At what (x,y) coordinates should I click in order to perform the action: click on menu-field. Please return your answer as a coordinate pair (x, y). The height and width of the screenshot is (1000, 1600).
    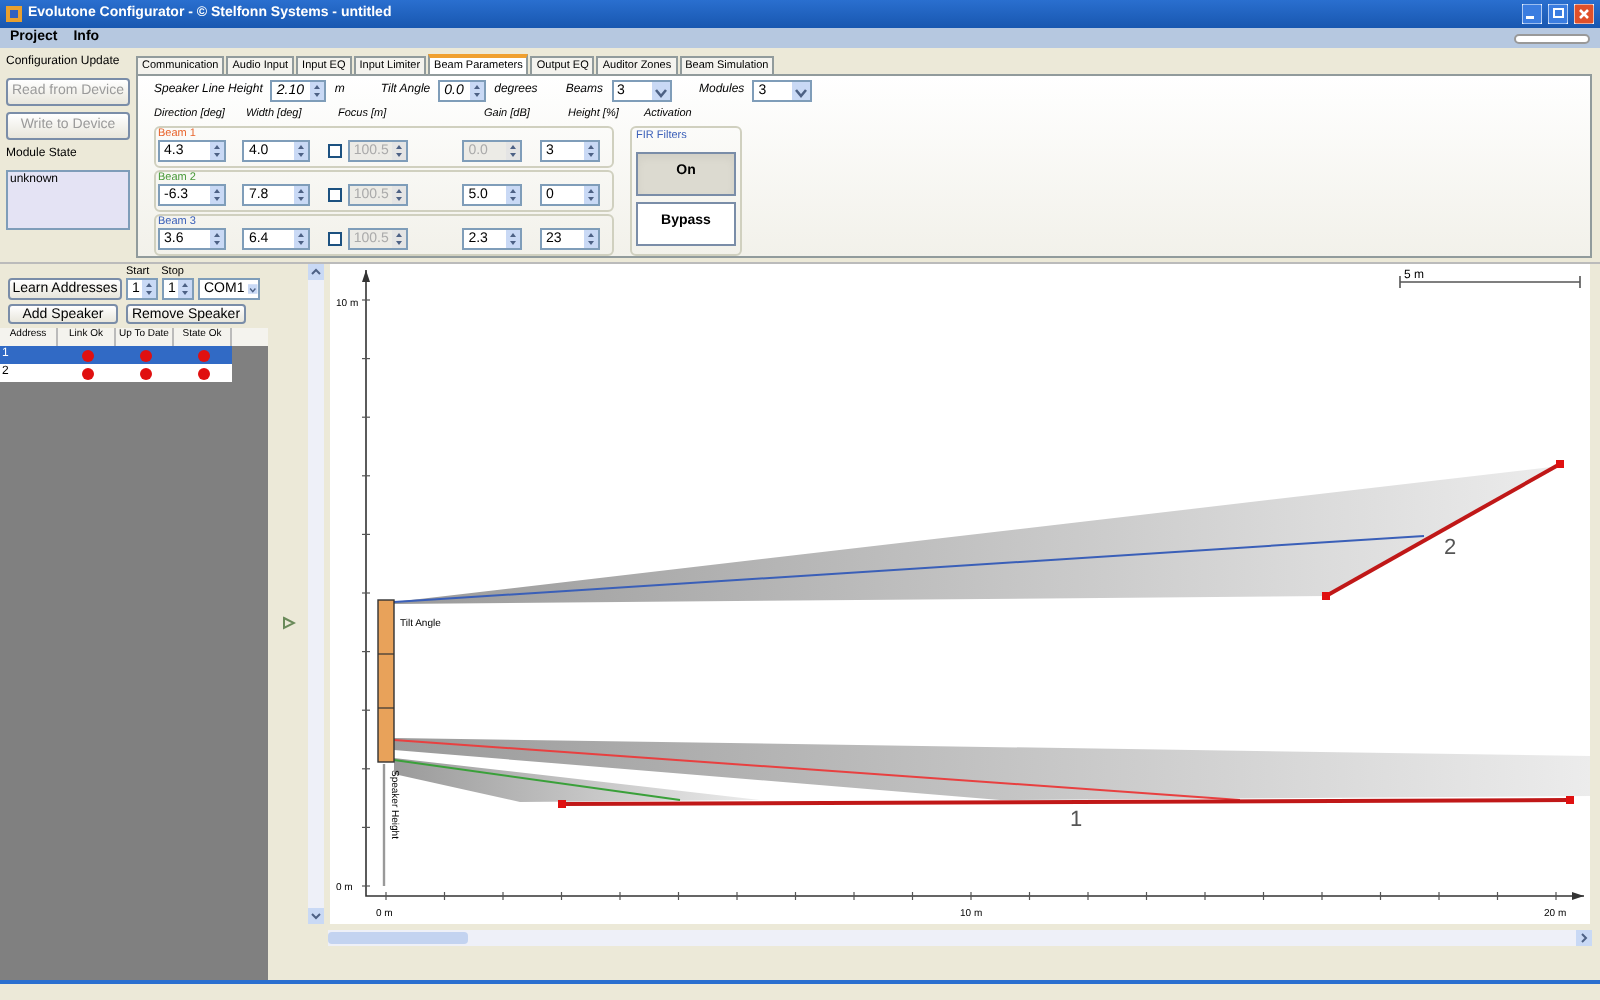
    Looking at the image, I should click on (1552, 38).